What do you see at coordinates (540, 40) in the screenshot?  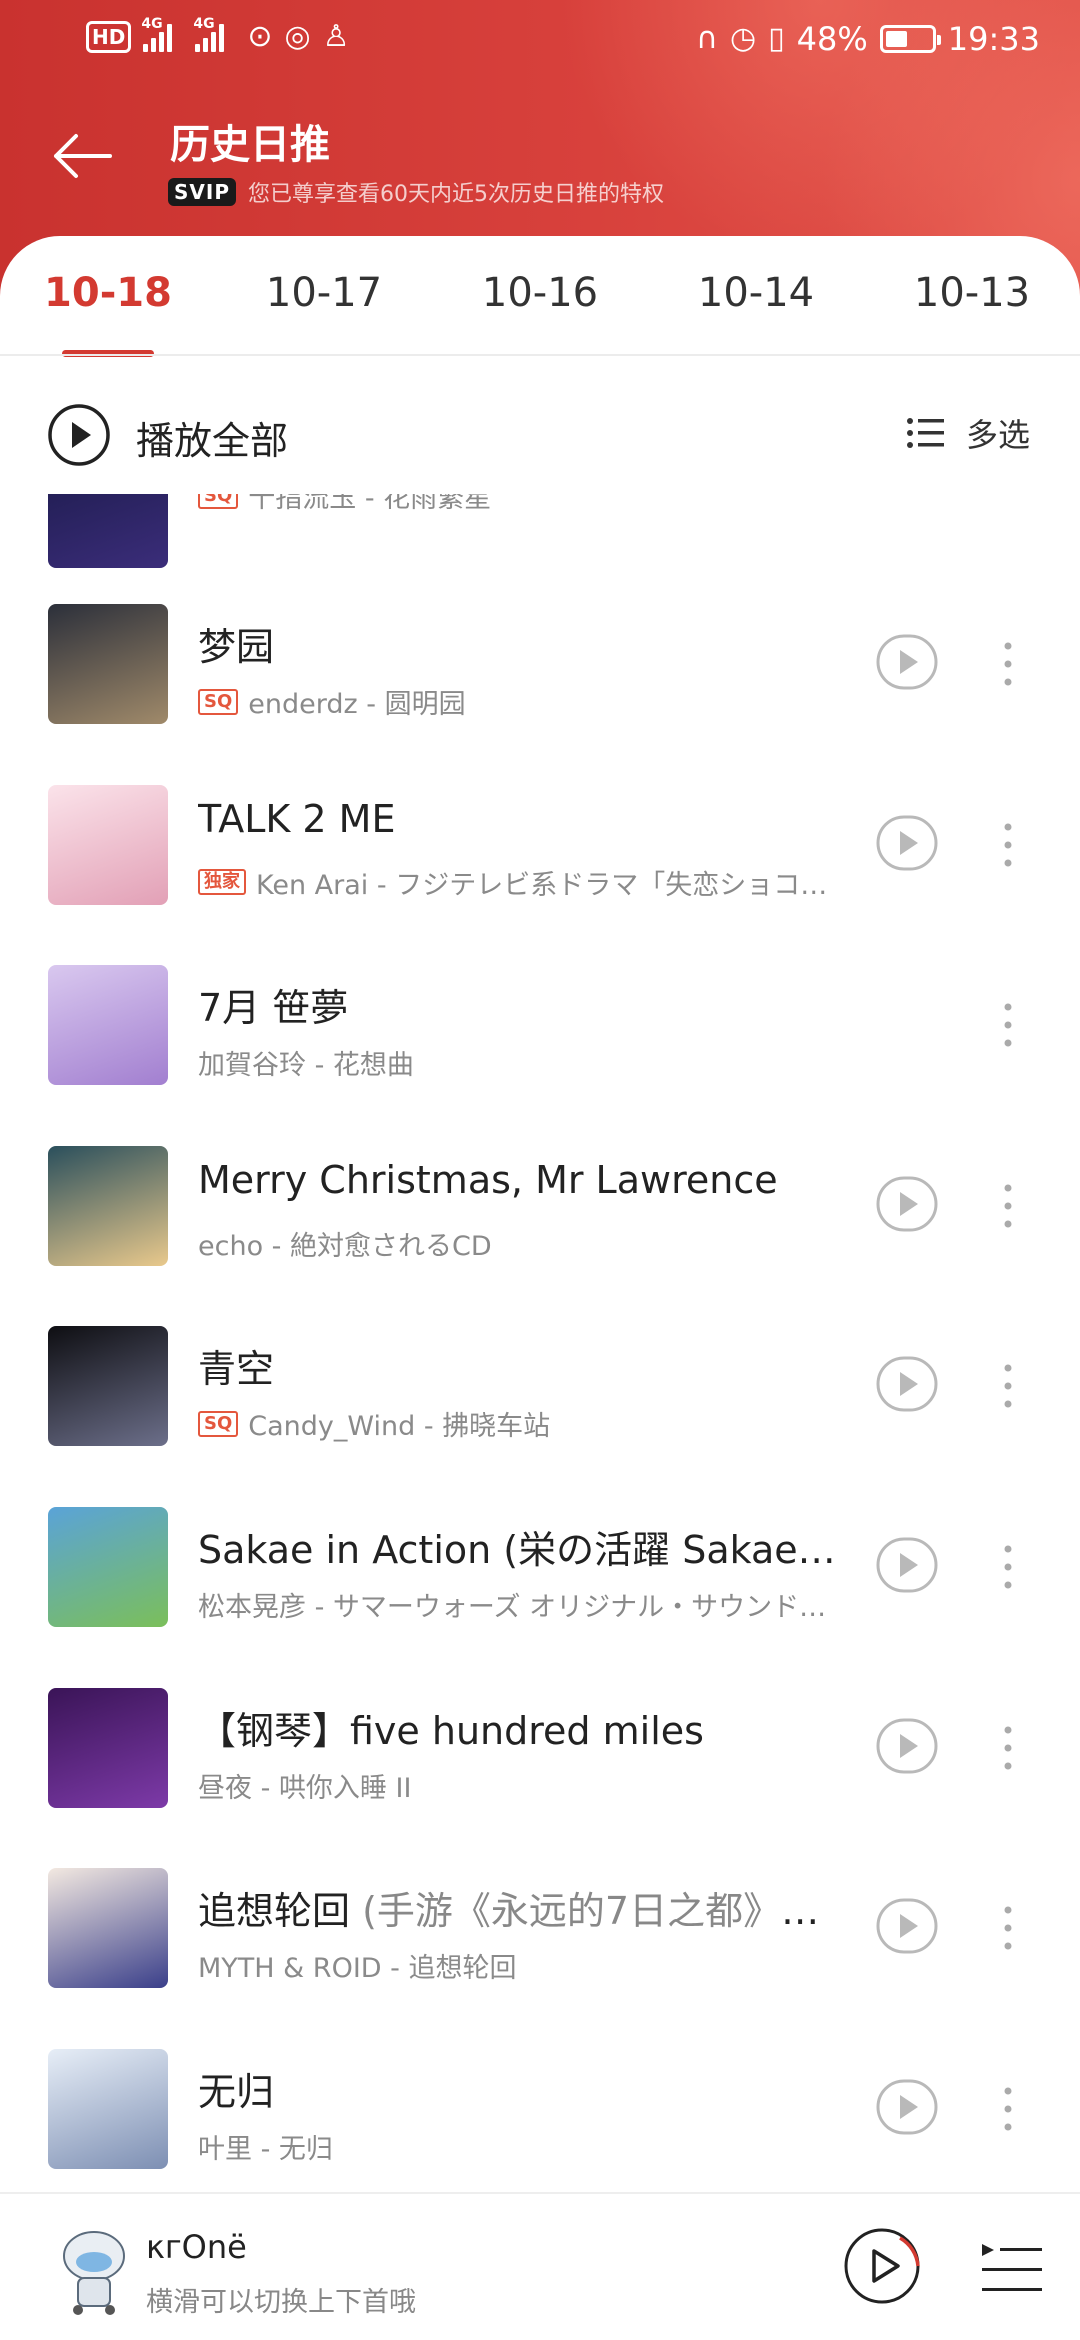 I see `status-bar: HD 4G 4G ⊙ ◎ ♙ ∩ ◷ ▯ 48% 19:33` at bounding box center [540, 40].